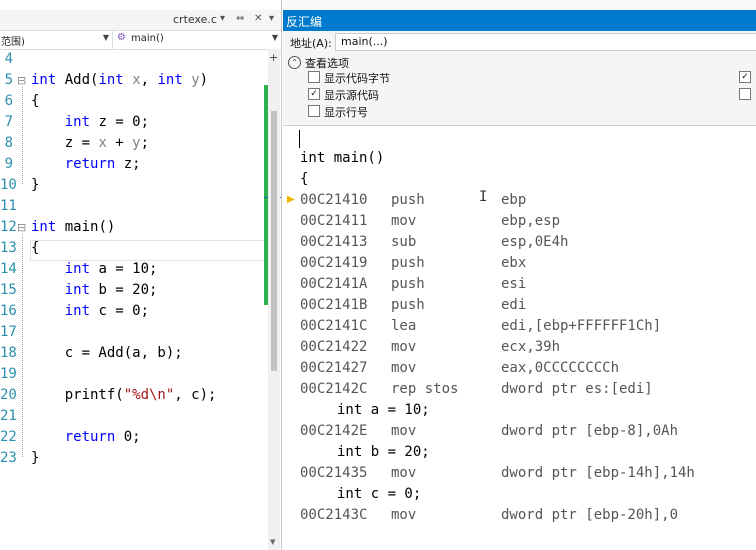  What do you see at coordinates (86, 164) in the screenshot?
I see `code-line: return z;` at bounding box center [86, 164].